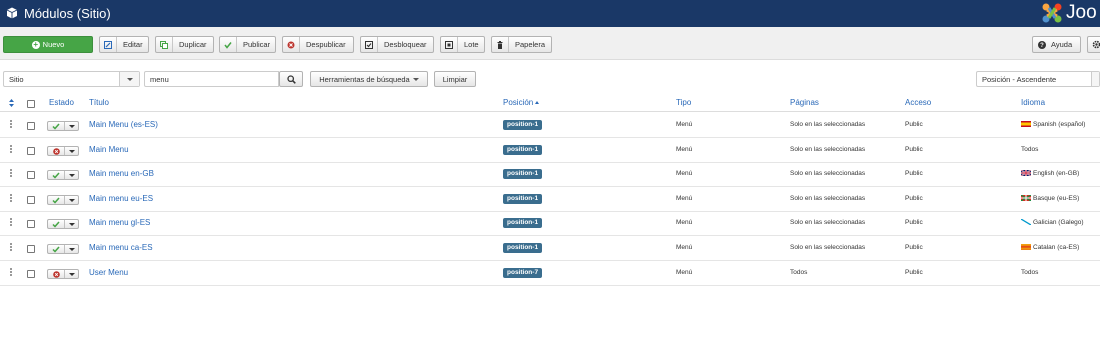 The image size is (1100, 344). I want to click on unlock-button: Desbloquear, so click(397, 44).